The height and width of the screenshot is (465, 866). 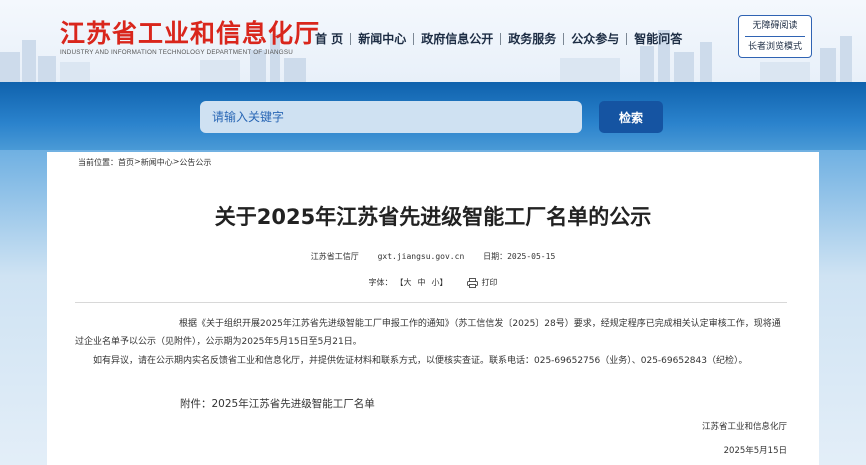 What do you see at coordinates (421, 256) in the screenshot?
I see `article-site: gxt.jiangsu.gov.cn` at bounding box center [421, 256].